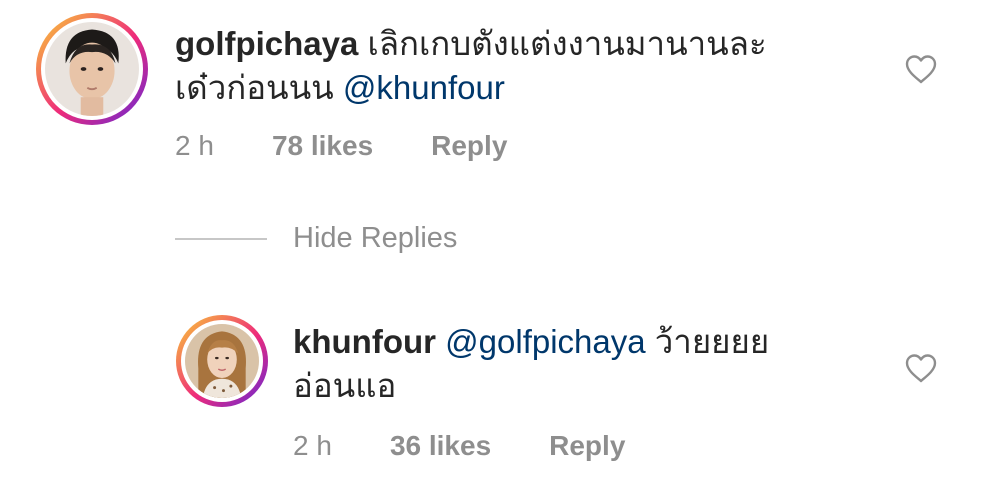  What do you see at coordinates (194, 145) in the screenshot?
I see `comment-timestamp: 2 h` at bounding box center [194, 145].